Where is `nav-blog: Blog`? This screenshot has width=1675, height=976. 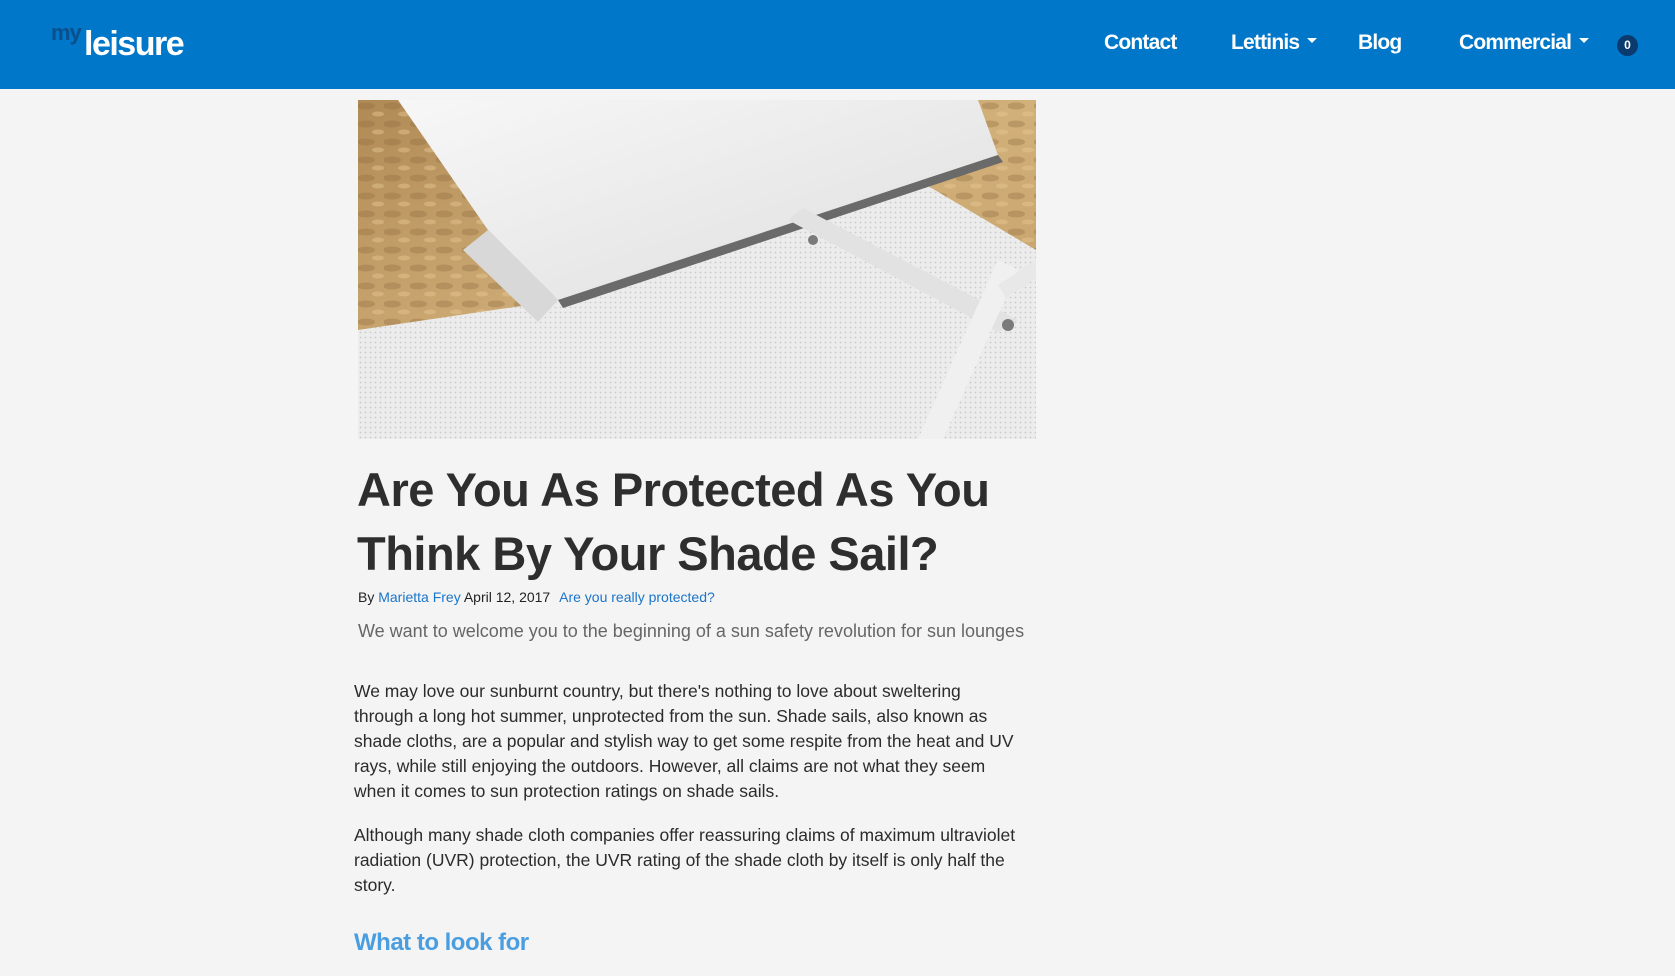 nav-blog: Blog is located at coordinates (1380, 43).